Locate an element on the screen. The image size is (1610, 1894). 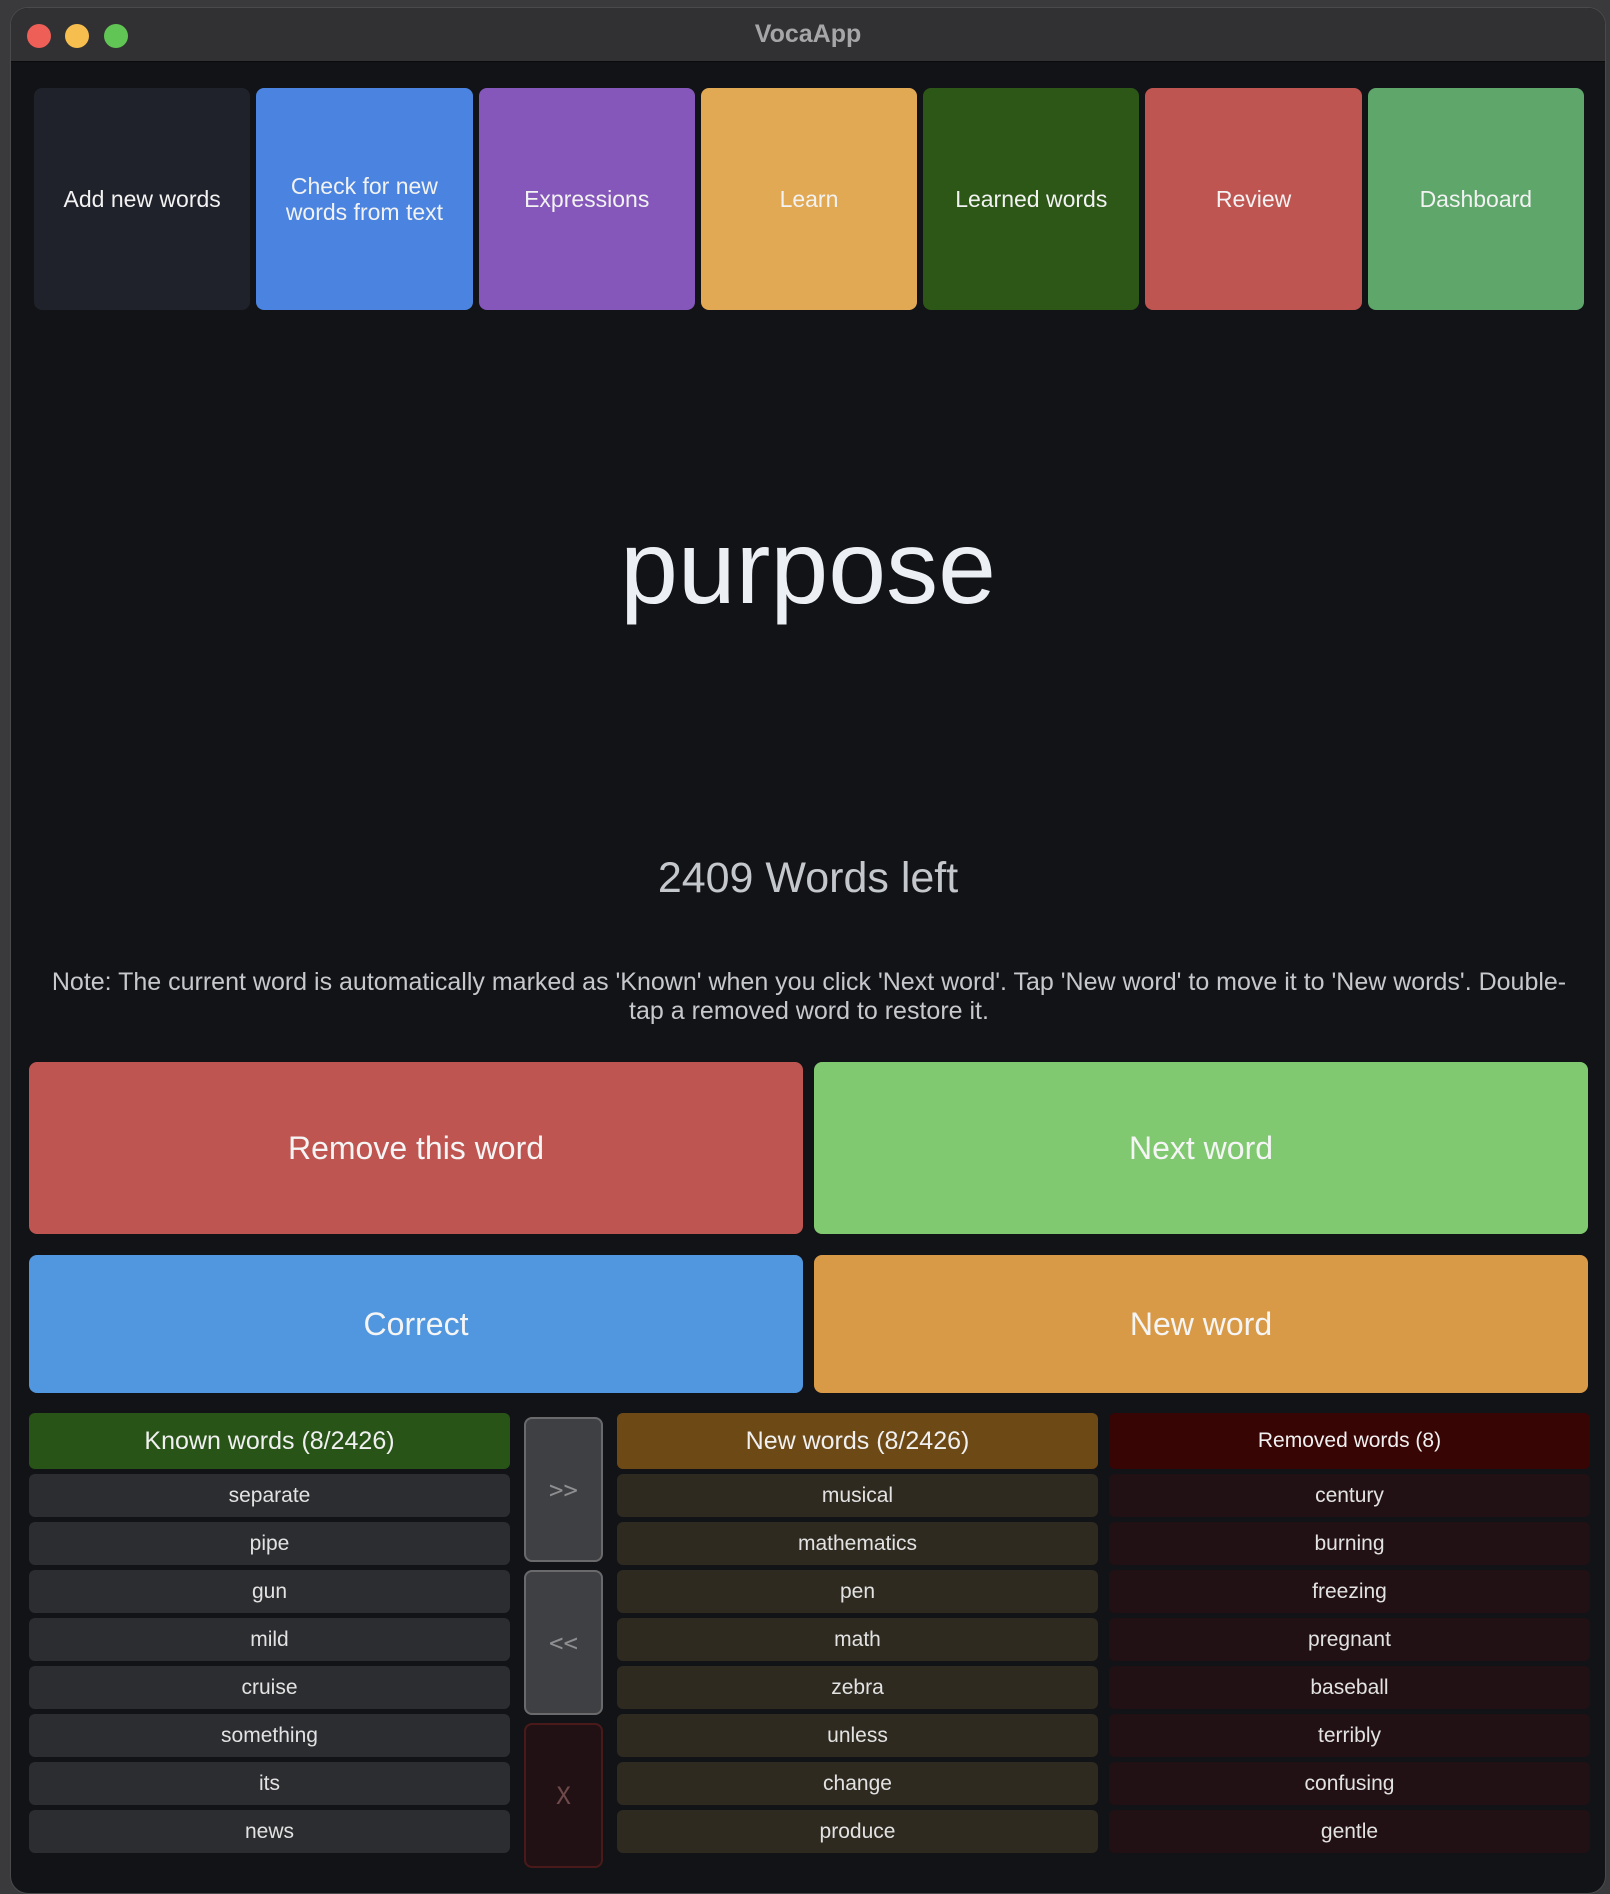
nav-review: Review is located at coordinates (1253, 199).